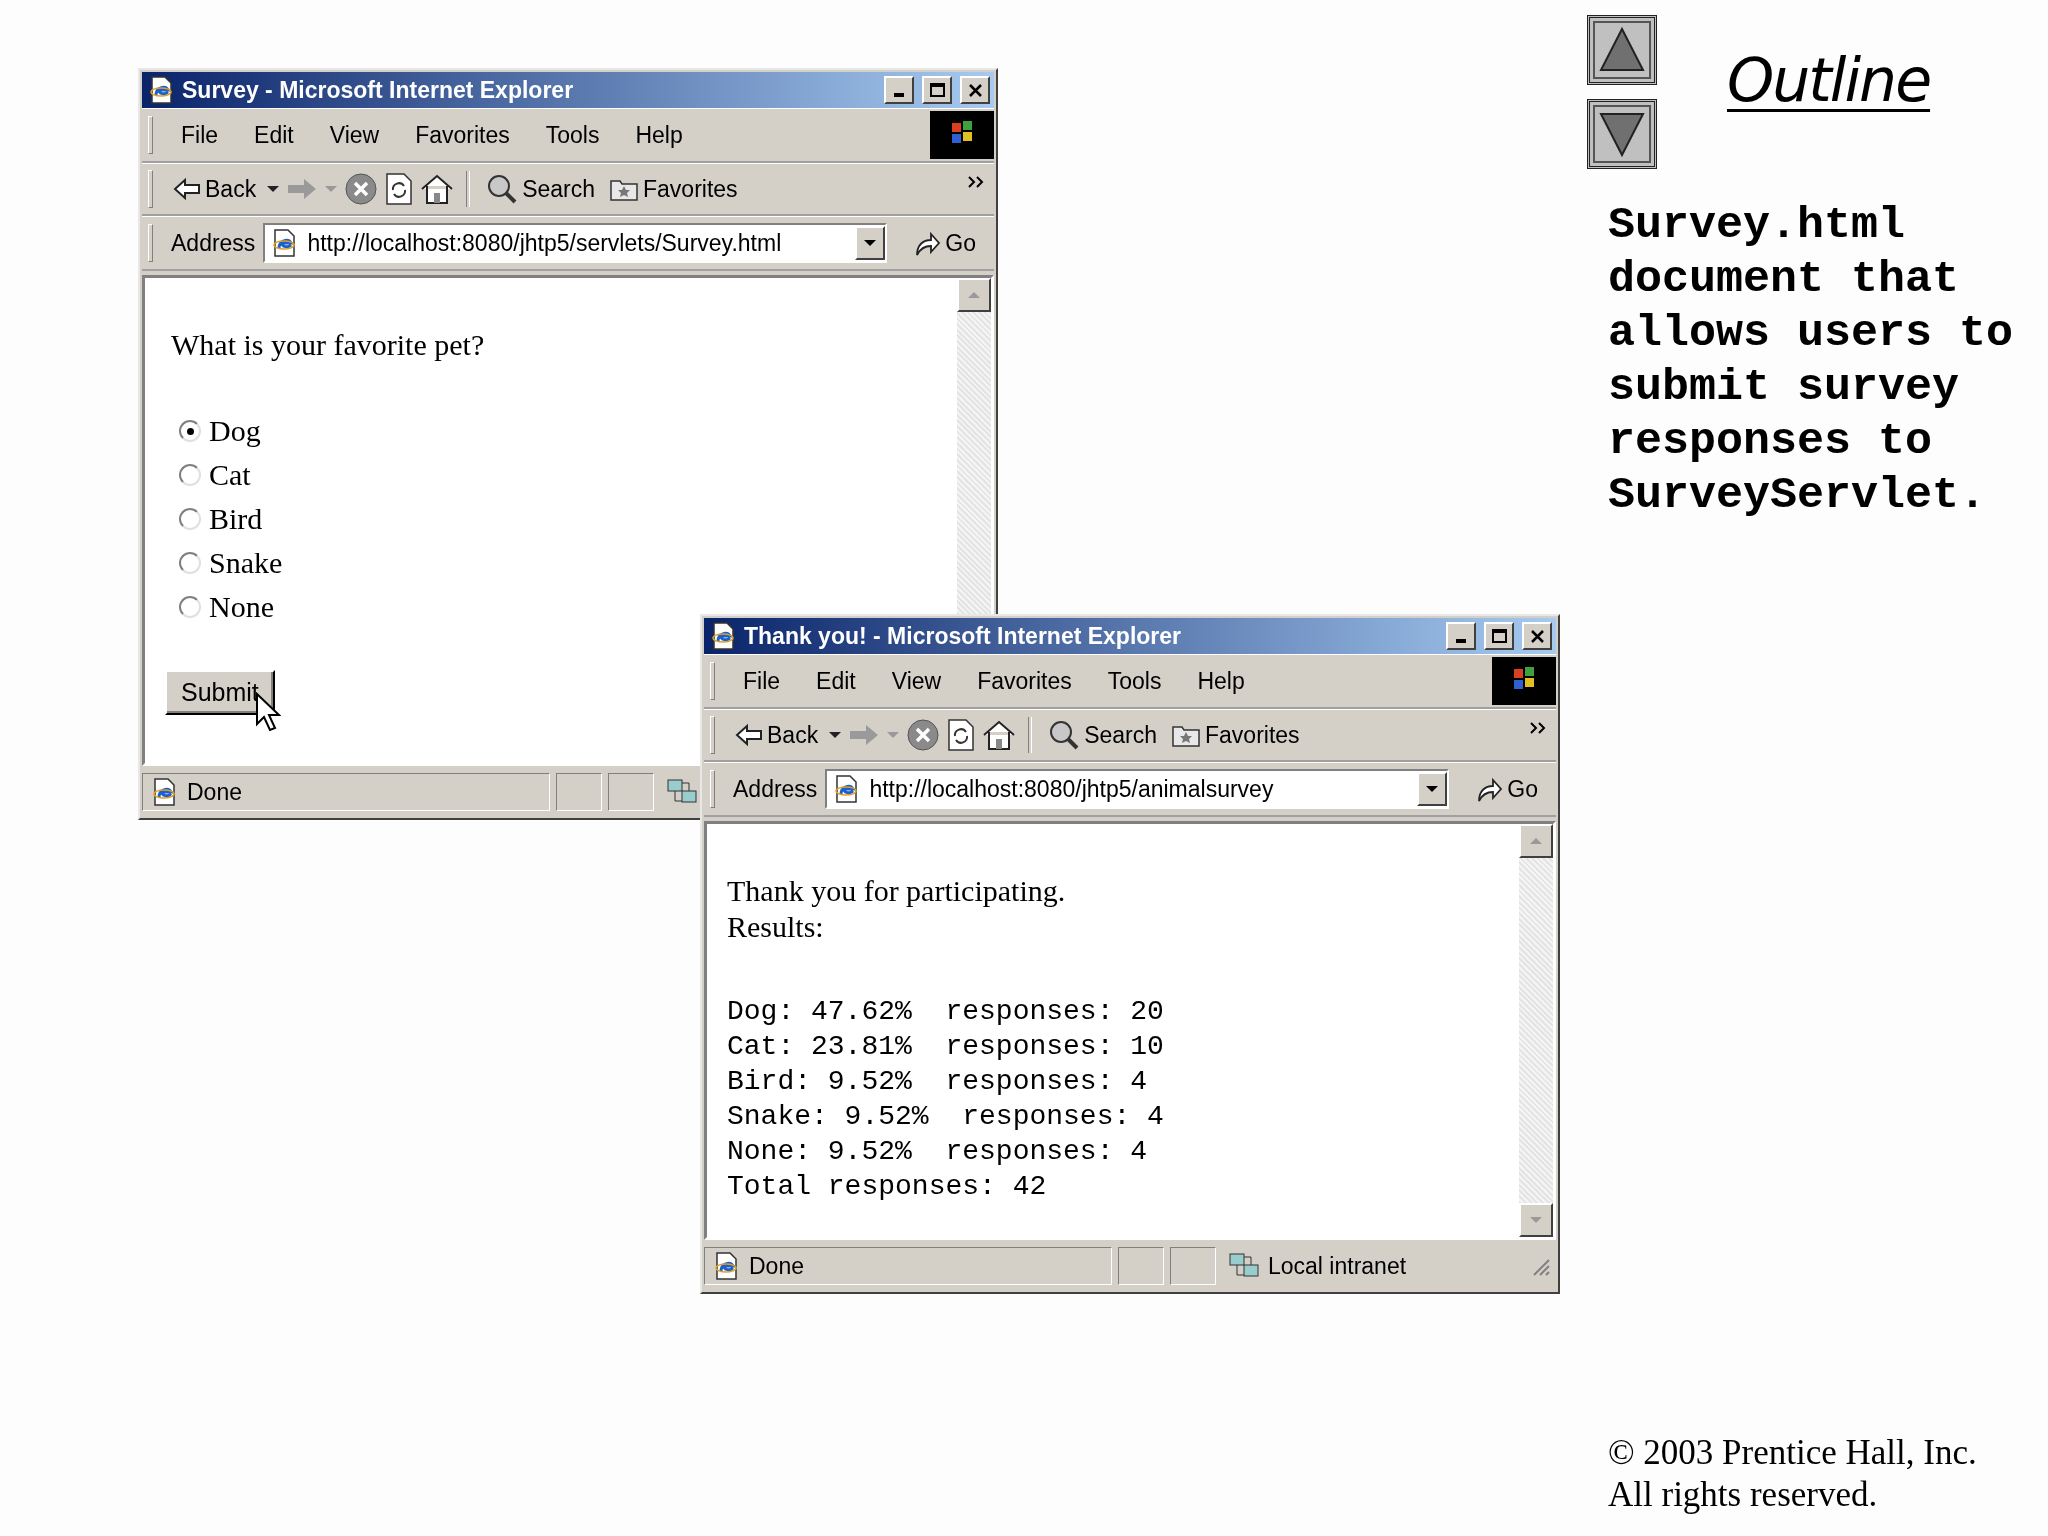 The width and height of the screenshot is (2048, 1536). I want to click on submit-button: Submit, so click(220, 692).